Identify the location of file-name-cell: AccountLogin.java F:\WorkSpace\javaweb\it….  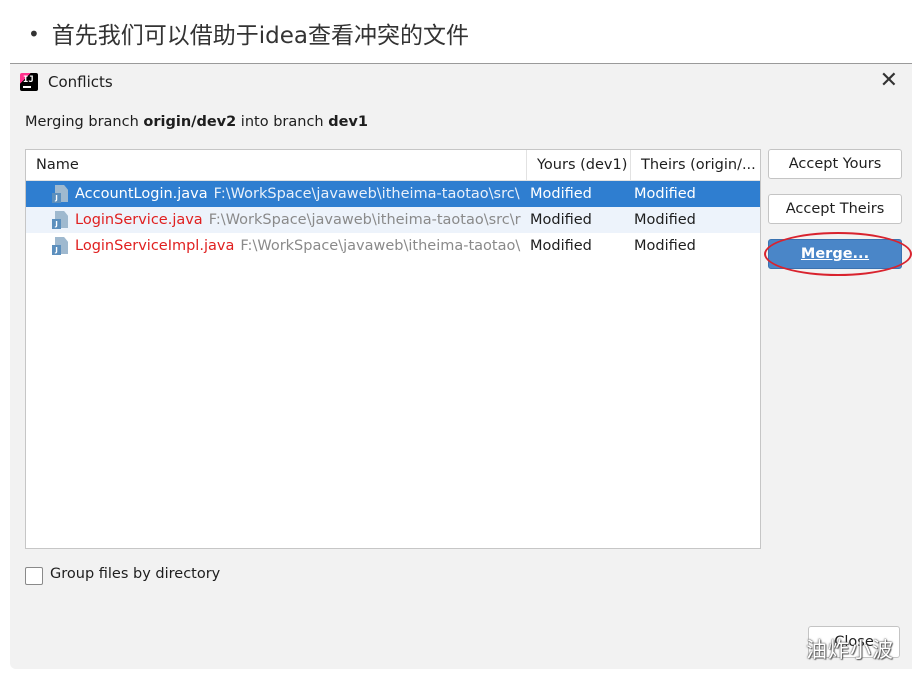
(300, 194).